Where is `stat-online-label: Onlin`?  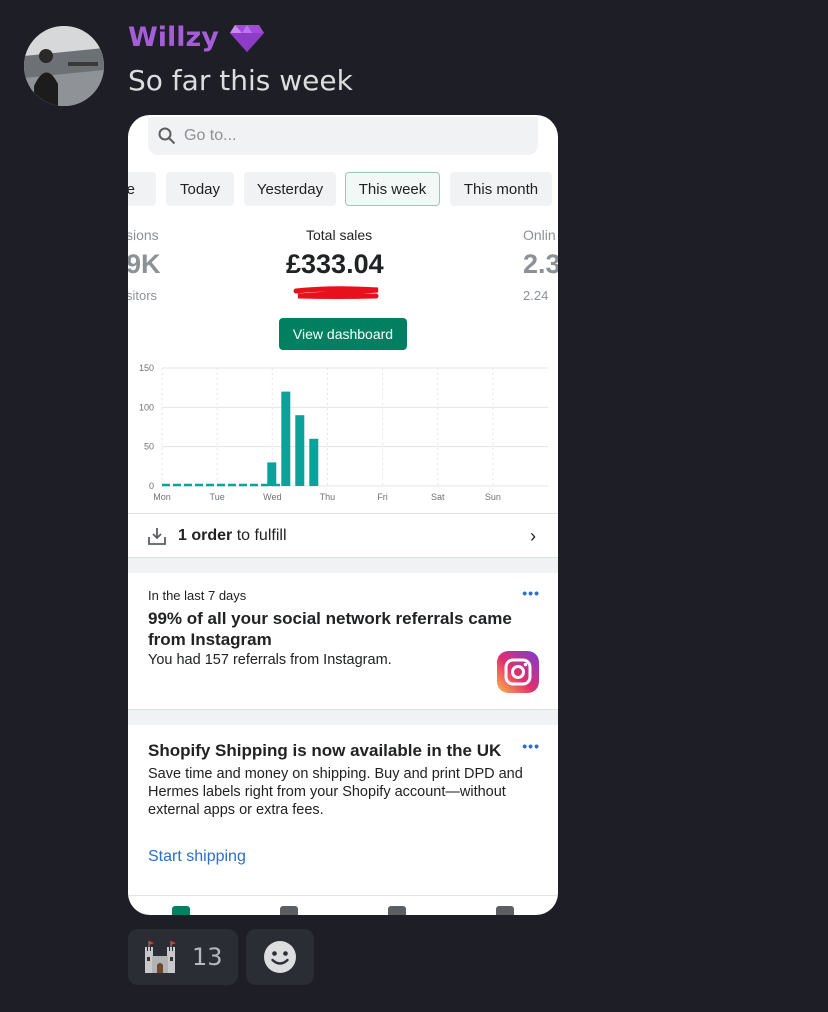
stat-online-label: Onlin is located at coordinates (539, 235).